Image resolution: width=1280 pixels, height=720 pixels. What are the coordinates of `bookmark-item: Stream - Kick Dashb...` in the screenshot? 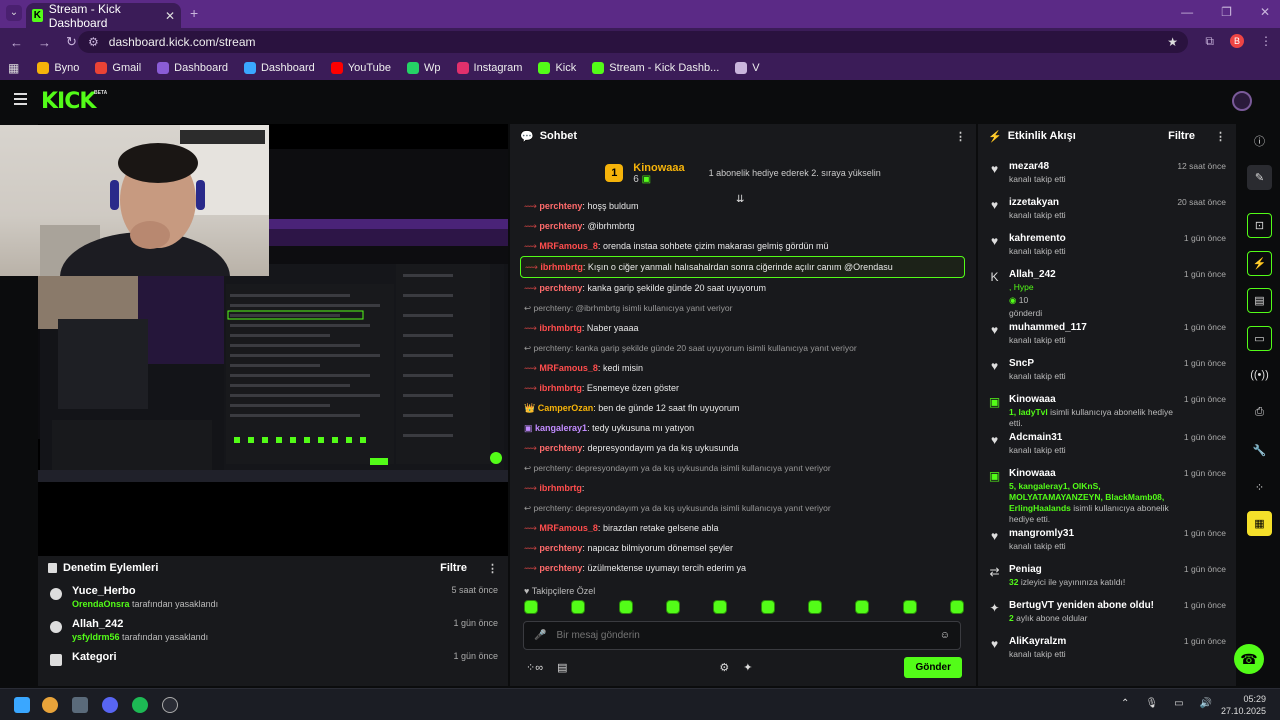 It's located at (655, 68).